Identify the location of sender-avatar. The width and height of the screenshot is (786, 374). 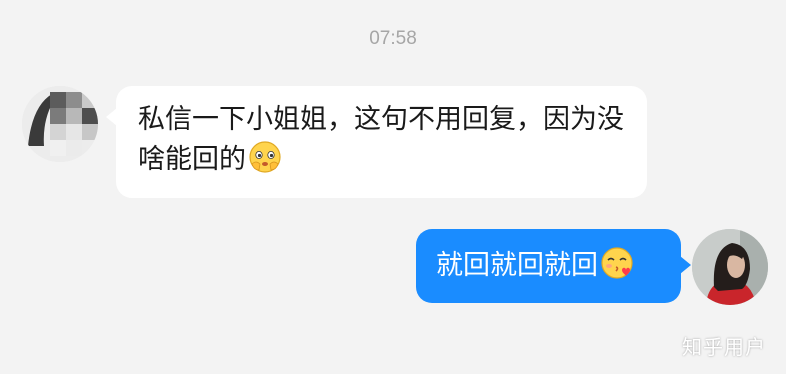
(60, 124).